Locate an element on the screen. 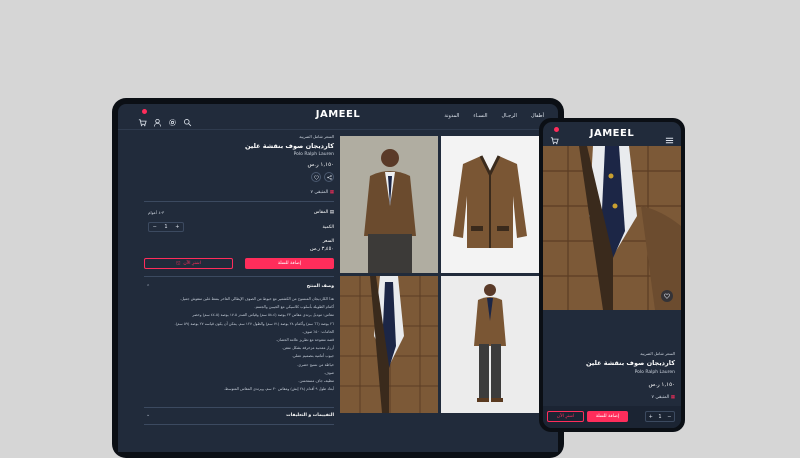 The height and width of the screenshot is (458, 800). buy-now-button: اشترِ الآن is located at coordinates (565, 416).